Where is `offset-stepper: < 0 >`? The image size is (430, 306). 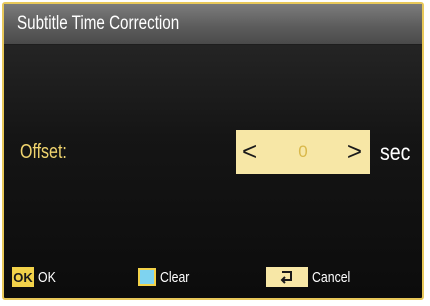 offset-stepper: < 0 > is located at coordinates (303, 152).